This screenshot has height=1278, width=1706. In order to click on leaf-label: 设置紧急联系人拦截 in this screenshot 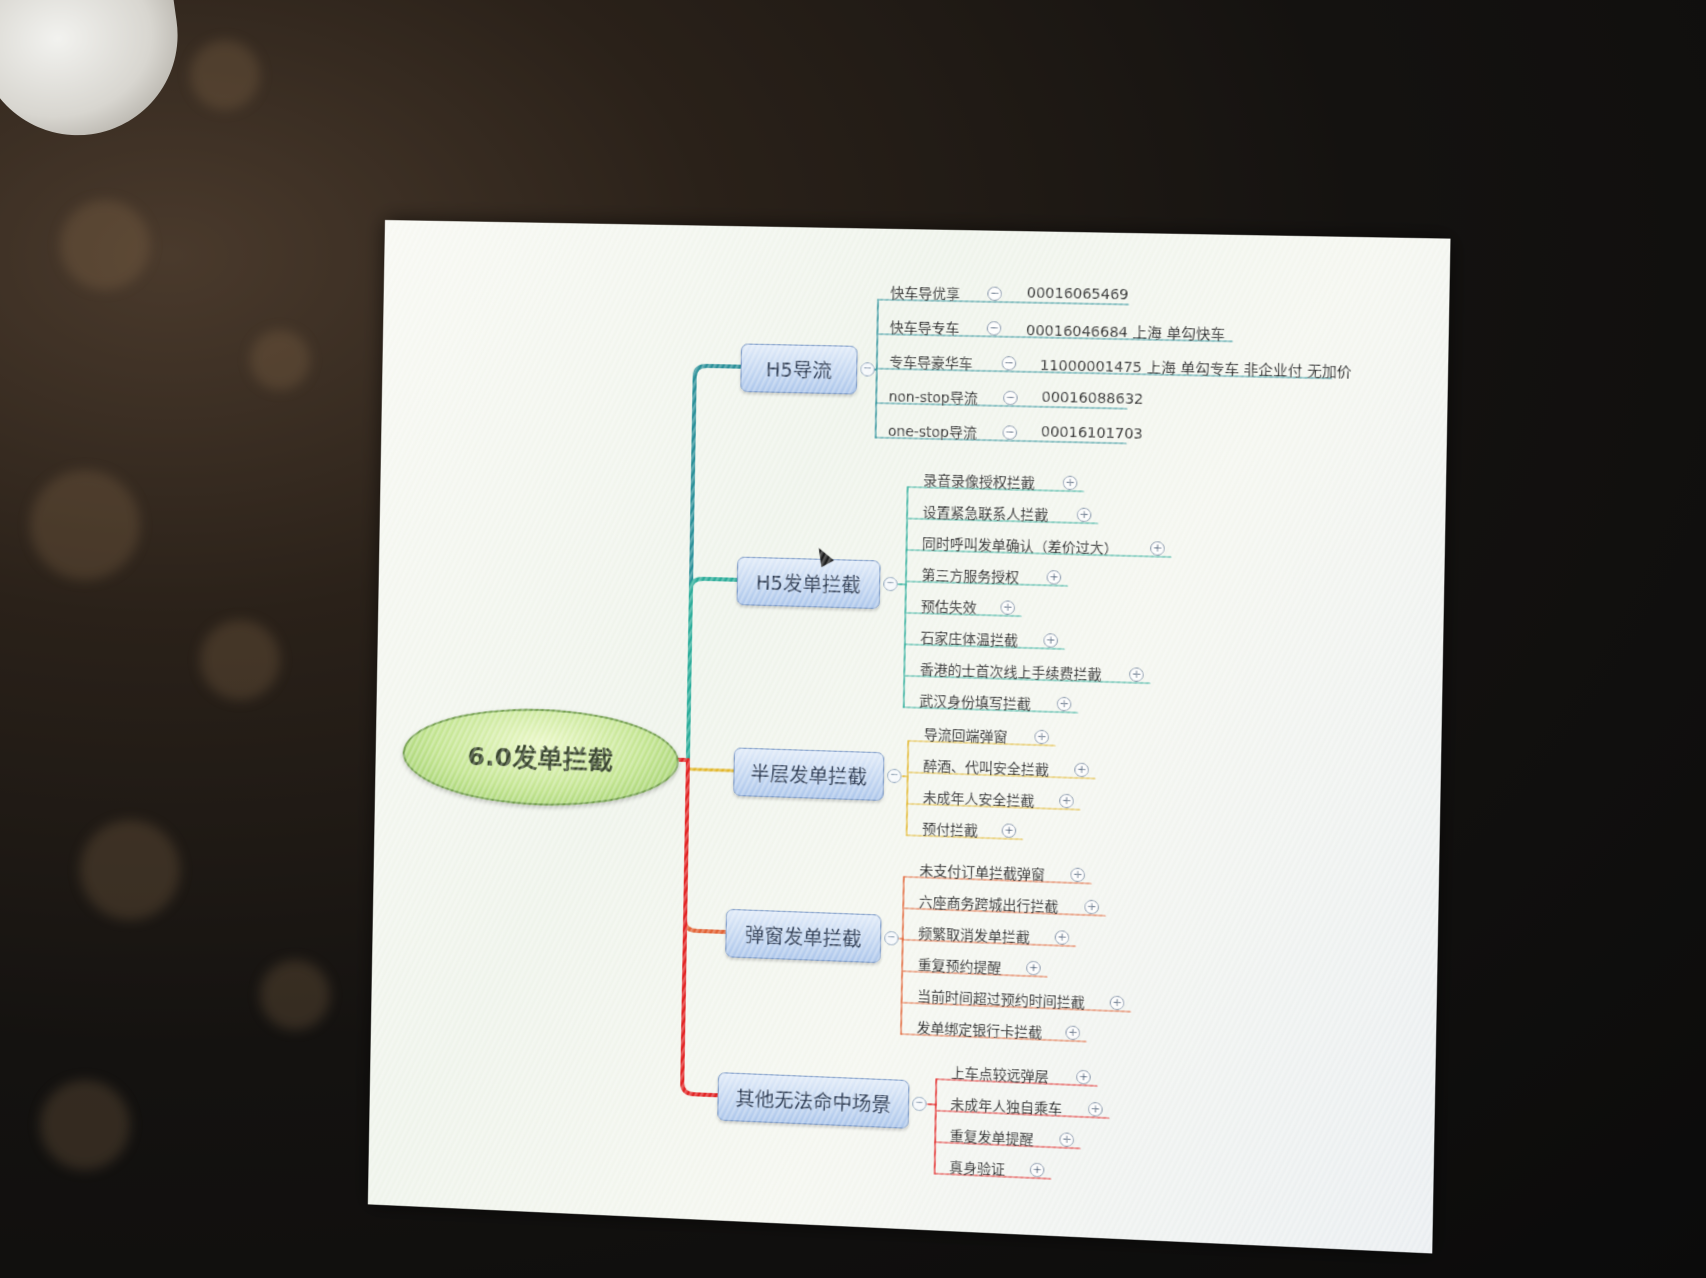, I will do `click(985, 512)`.